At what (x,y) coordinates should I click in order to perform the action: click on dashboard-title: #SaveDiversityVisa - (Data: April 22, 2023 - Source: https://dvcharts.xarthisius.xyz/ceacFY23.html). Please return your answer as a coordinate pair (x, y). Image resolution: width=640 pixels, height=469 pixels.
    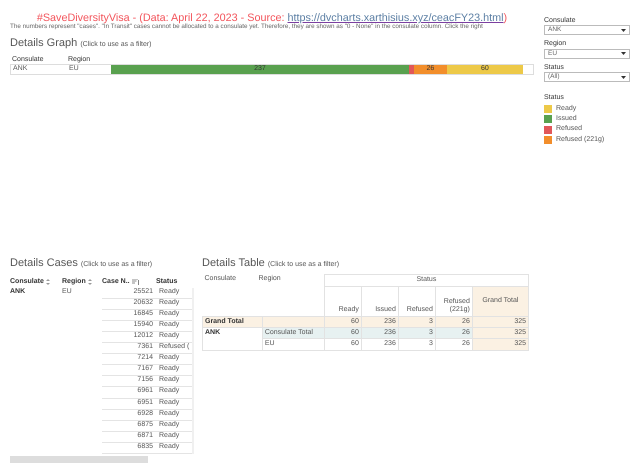
    Looking at the image, I should click on (272, 17).